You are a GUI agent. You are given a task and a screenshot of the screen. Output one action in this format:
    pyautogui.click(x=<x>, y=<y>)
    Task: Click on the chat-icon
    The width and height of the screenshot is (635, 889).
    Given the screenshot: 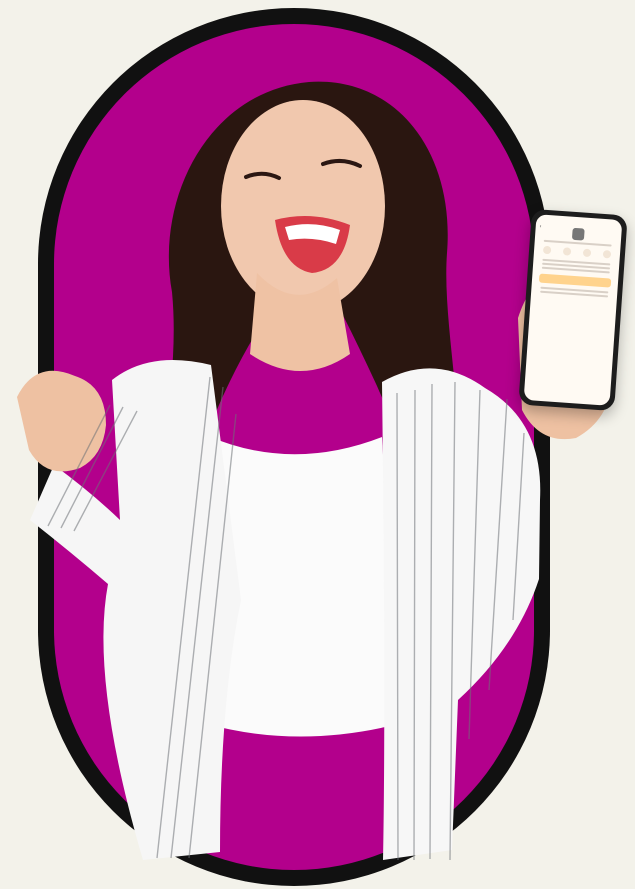 What is the action you would take?
    pyautogui.click(x=587, y=253)
    